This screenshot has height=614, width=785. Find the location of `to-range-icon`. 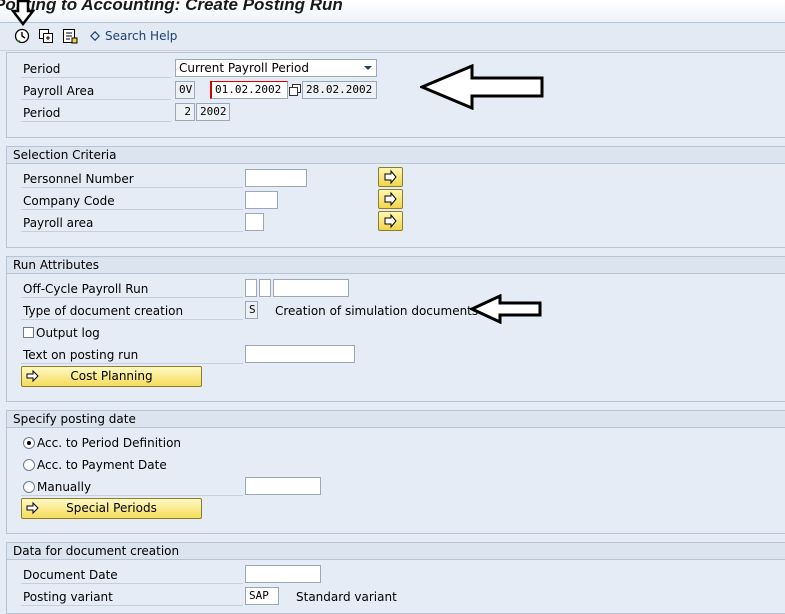

to-range-icon is located at coordinates (295, 91).